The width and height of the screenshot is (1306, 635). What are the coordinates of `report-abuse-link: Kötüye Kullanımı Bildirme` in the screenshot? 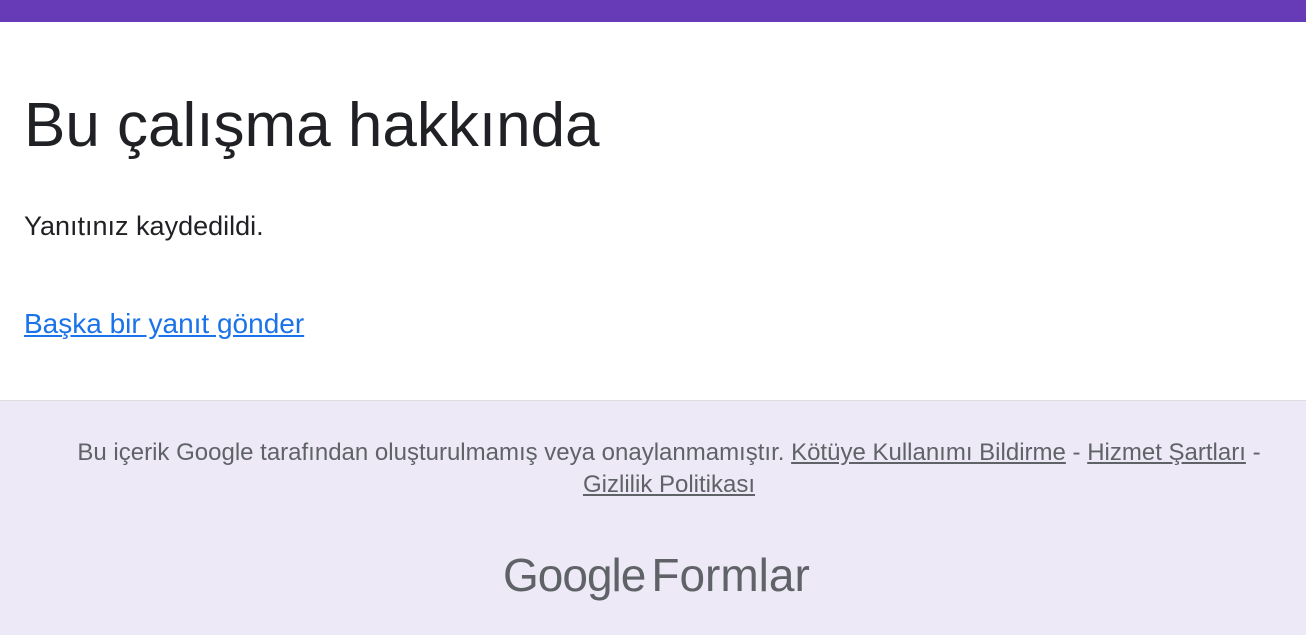 It's located at (928, 452).